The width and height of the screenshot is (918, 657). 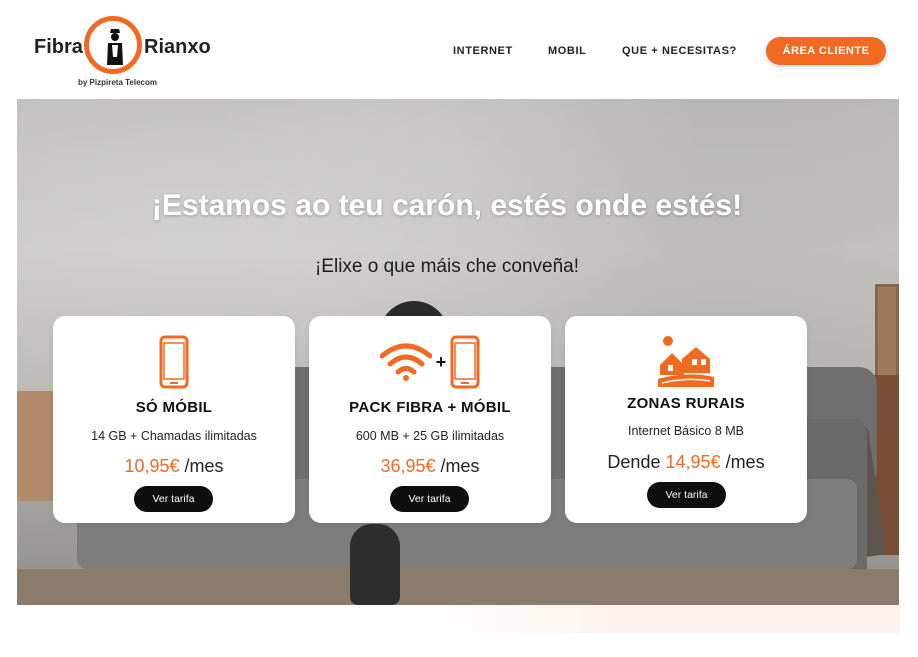 What do you see at coordinates (375, 564) in the screenshot?
I see `vase` at bounding box center [375, 564].